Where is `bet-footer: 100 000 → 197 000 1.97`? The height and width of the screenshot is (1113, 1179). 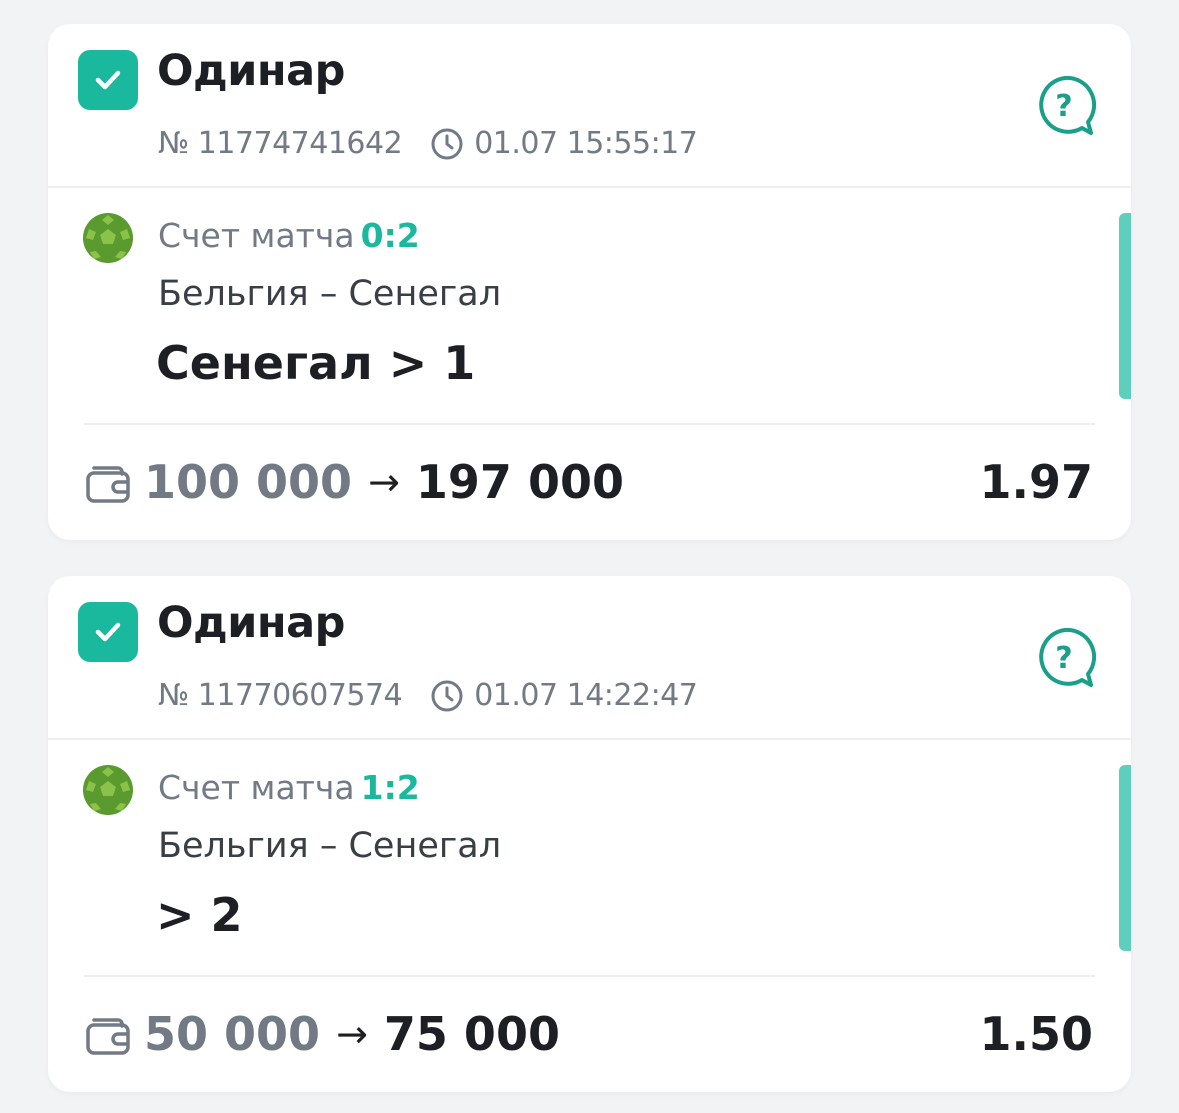
bet-footer: 100 000 → 197 000 1.97 is located at coordinates (588, 482).